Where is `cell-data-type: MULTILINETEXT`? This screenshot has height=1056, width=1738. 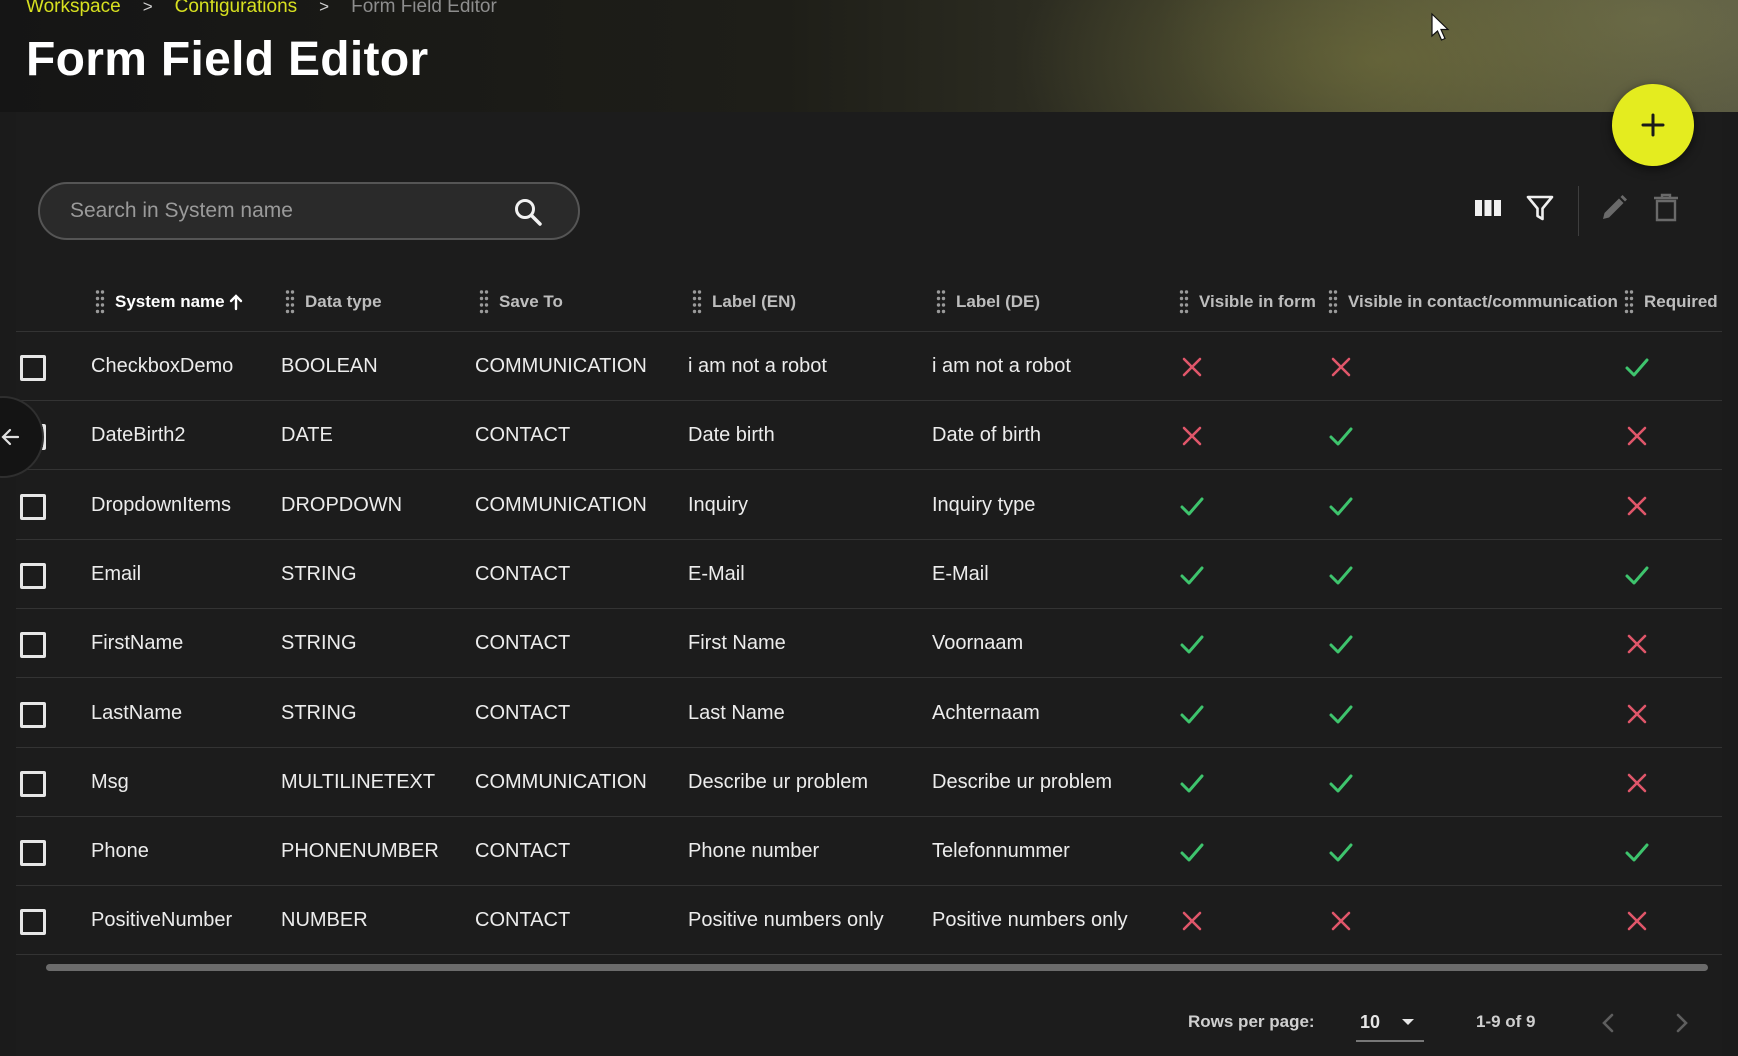
cell-data-type: MULTILINETEXT is located at coordinates (358, 781).